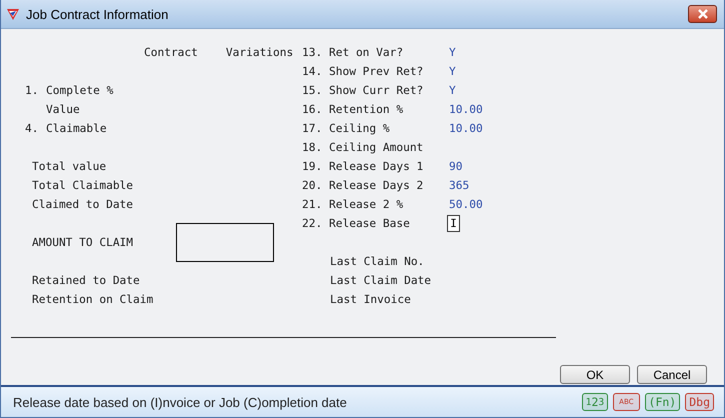 This screenshot has width=725, height=418. Describe the element at coordinates (313, 128) in the screenshot. I see `field-number: 17.` at that location.